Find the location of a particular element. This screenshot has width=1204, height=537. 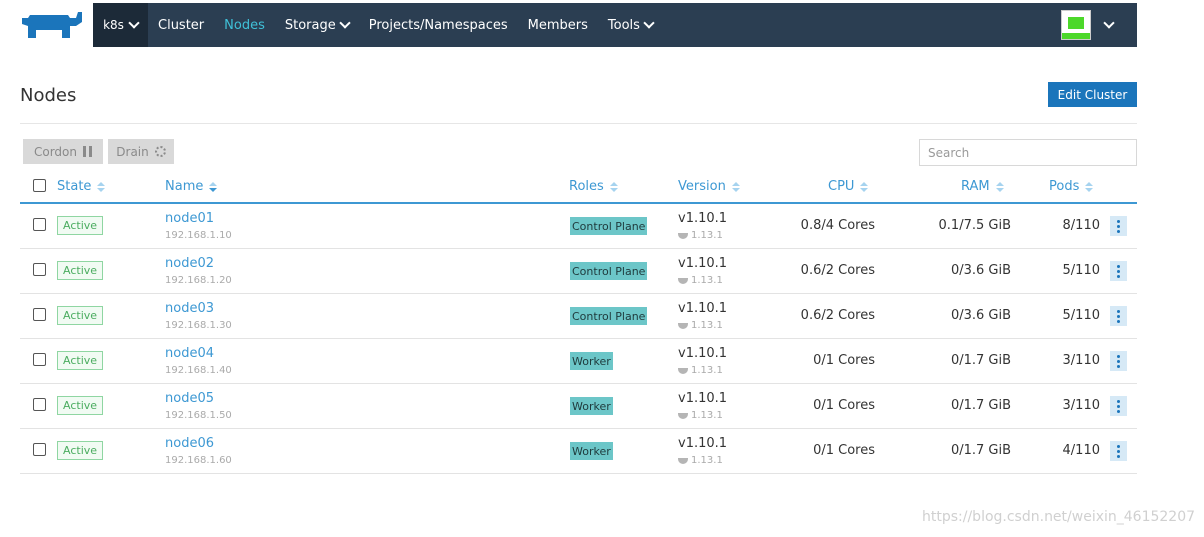

user-menu is located at coordinates (1099, 25).